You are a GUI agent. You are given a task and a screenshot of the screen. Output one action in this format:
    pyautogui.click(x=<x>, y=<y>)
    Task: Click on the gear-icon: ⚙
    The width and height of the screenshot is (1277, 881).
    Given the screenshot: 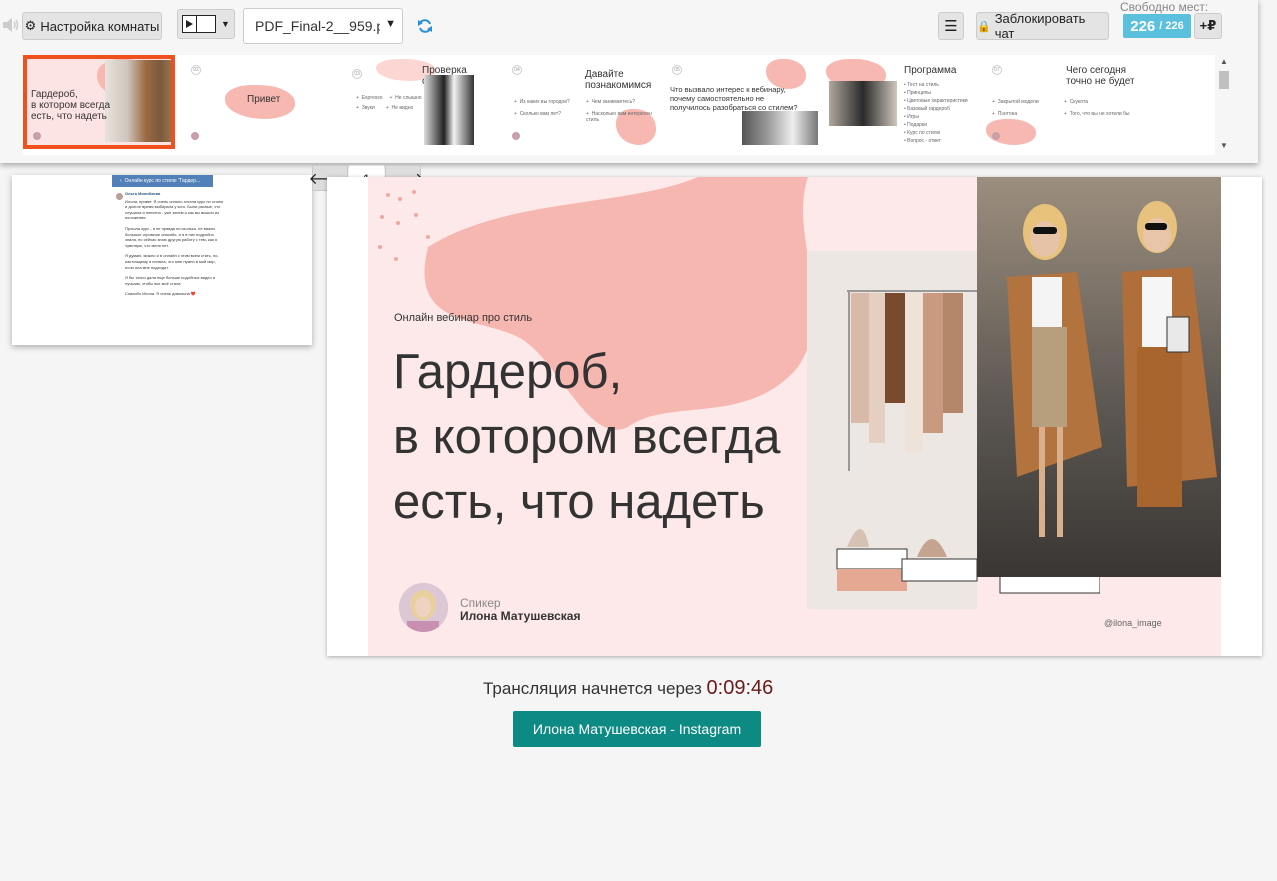 What is the action you would take?
    pyautogui.click(x=30, y=25)
    